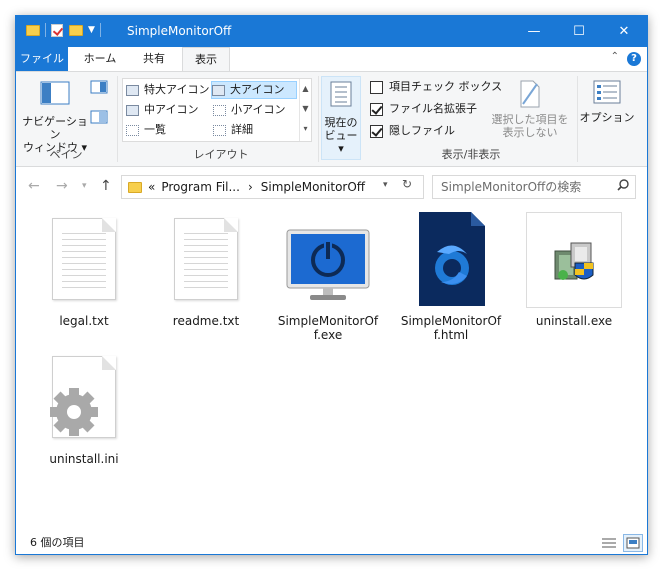 This screenshot has height=572, width=664. Describe the element at coordinates (57, 542) in the screenshot. I see `item-count: 6 個の項目` at that location.